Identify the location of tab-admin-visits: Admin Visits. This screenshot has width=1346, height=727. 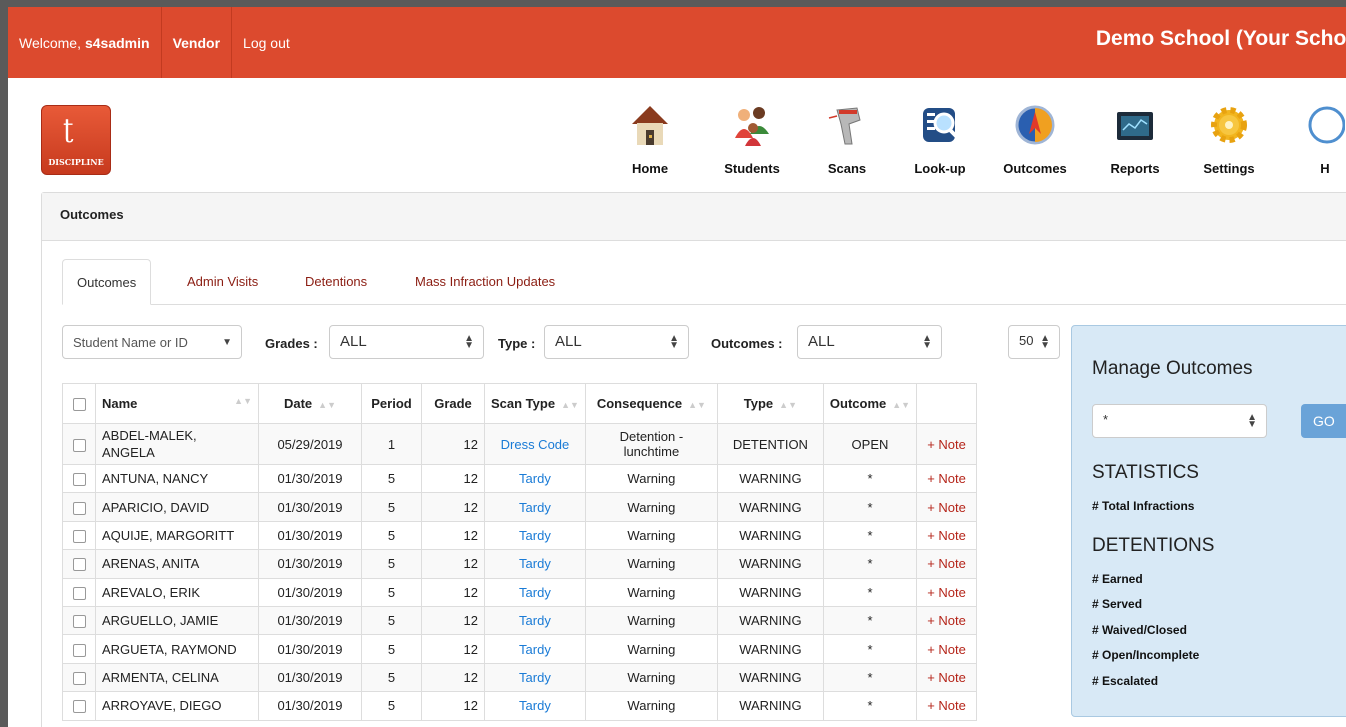
(222, 282).